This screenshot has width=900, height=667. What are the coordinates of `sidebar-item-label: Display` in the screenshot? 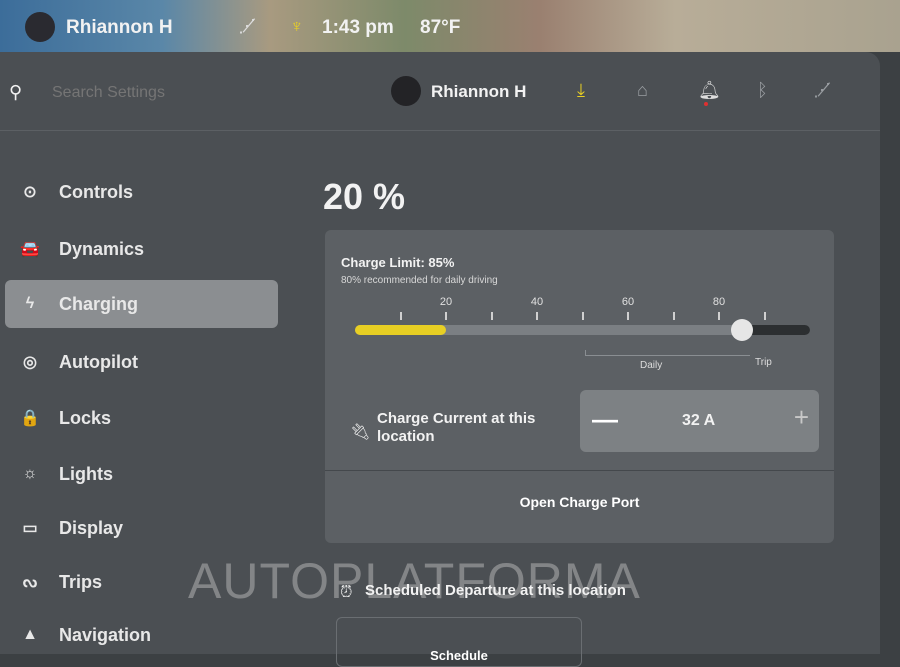 It's located at (91, 527).